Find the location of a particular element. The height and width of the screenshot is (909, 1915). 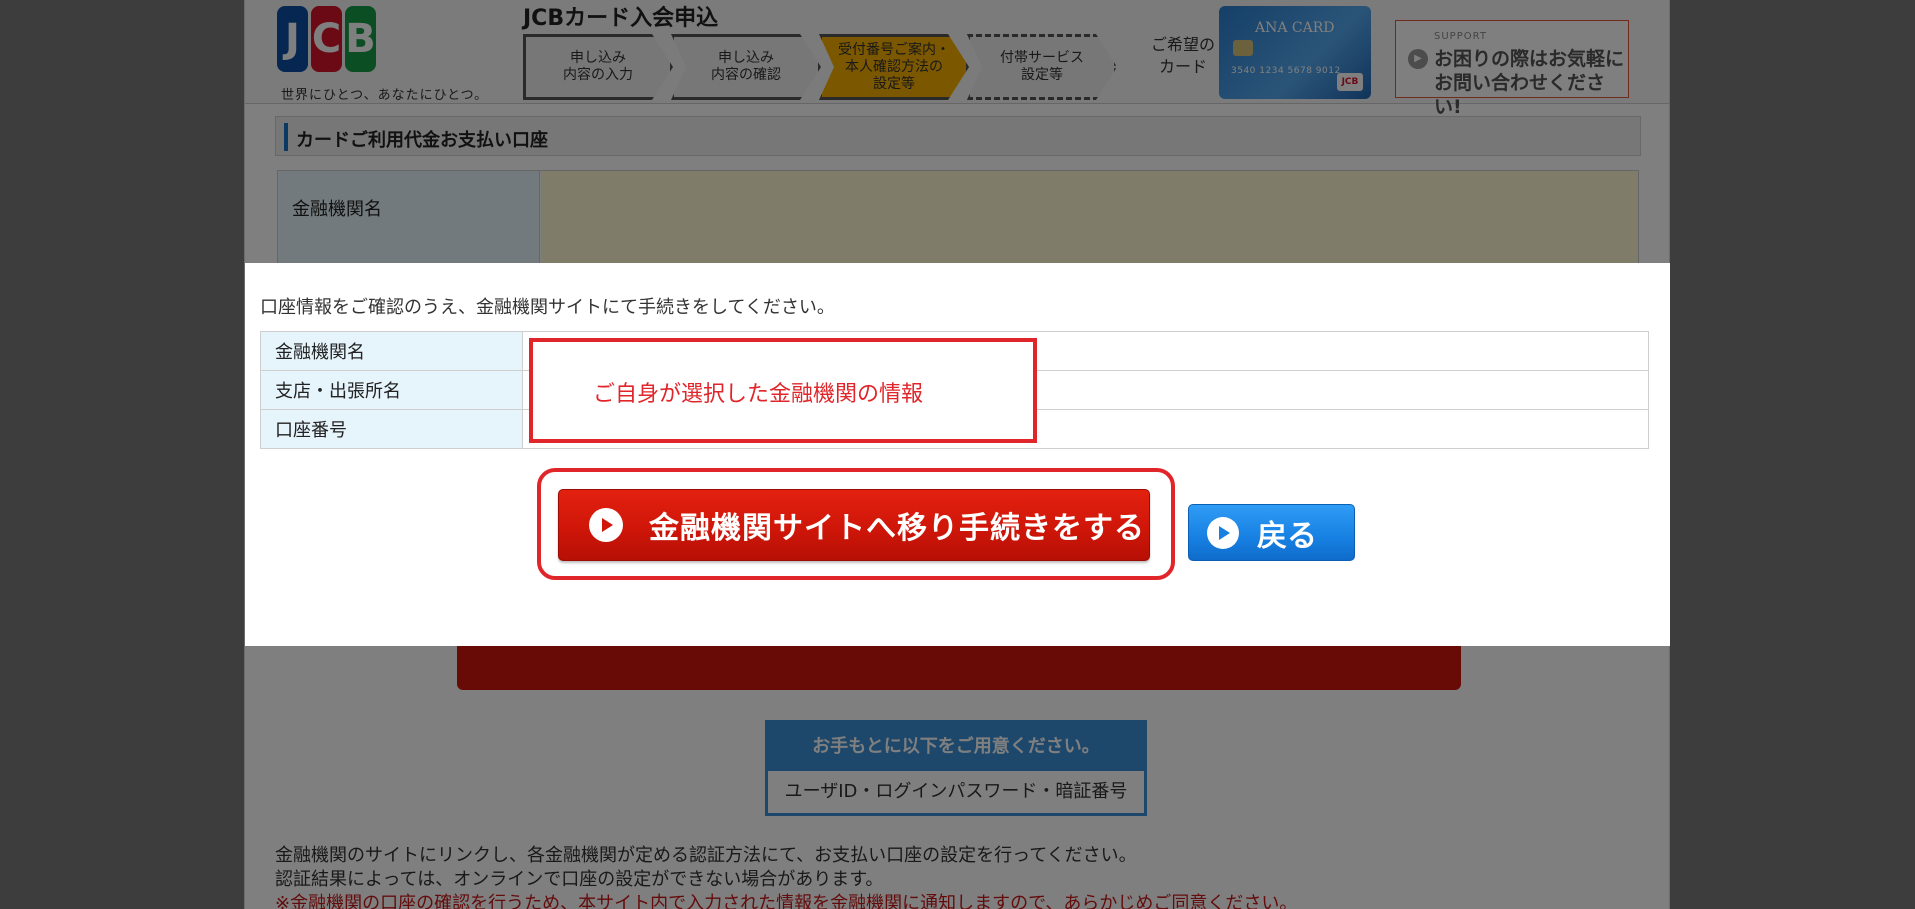

back-button: 戻る is located at coordinates (1271, 532).